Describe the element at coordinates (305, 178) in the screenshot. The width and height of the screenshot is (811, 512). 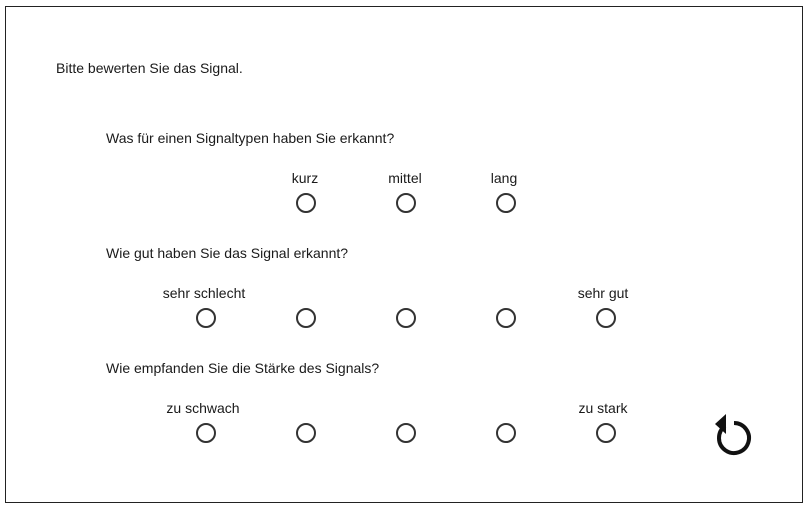
I see `option-label-kurz: kurz` at that location.